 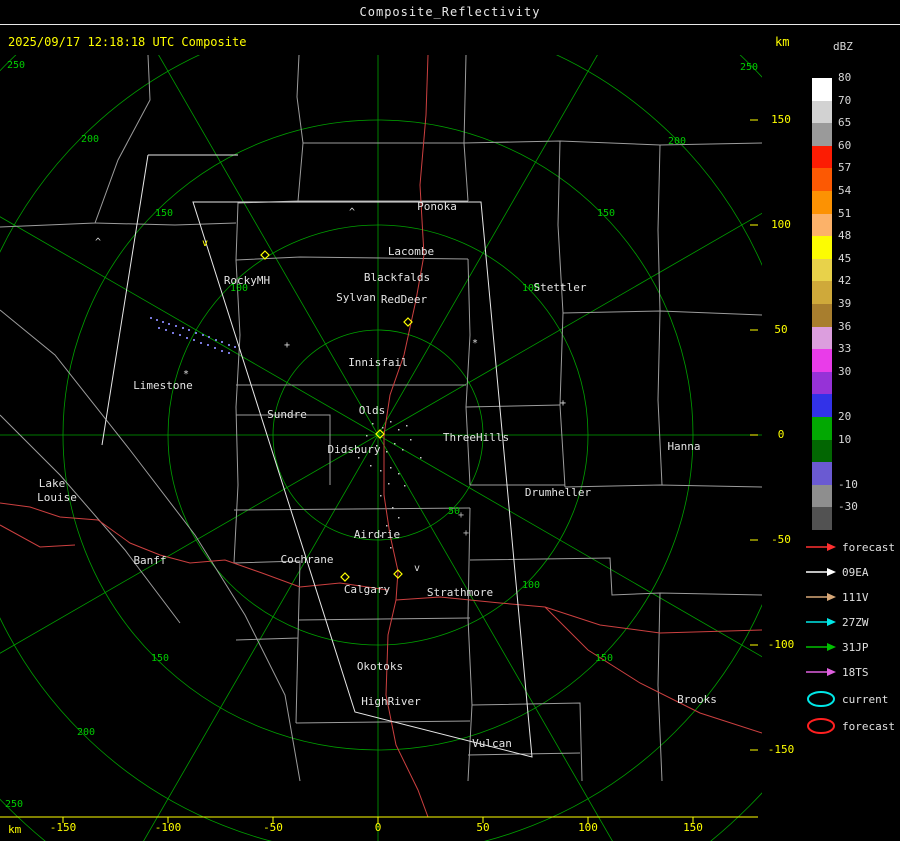 I want to click on legend-item: 111V, so click(x=837, y=597).